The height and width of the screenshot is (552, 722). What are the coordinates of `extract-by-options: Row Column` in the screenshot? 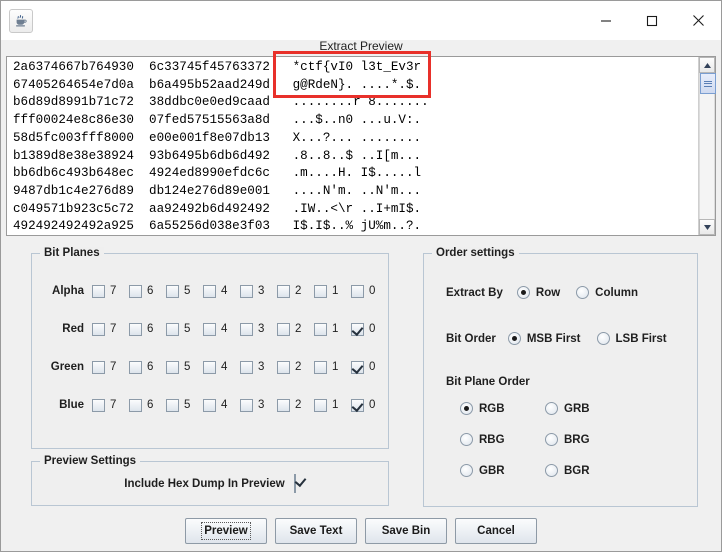 It's located at (577, 292).